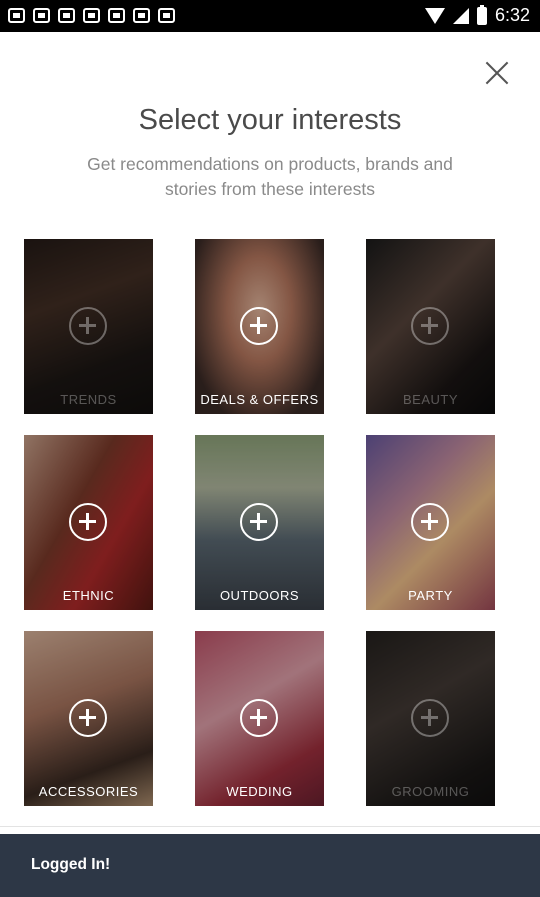 The height and width of the screenshot is (897, 540). I want to click on logged-in-snackbar: Logged In!, so click(270, 865).